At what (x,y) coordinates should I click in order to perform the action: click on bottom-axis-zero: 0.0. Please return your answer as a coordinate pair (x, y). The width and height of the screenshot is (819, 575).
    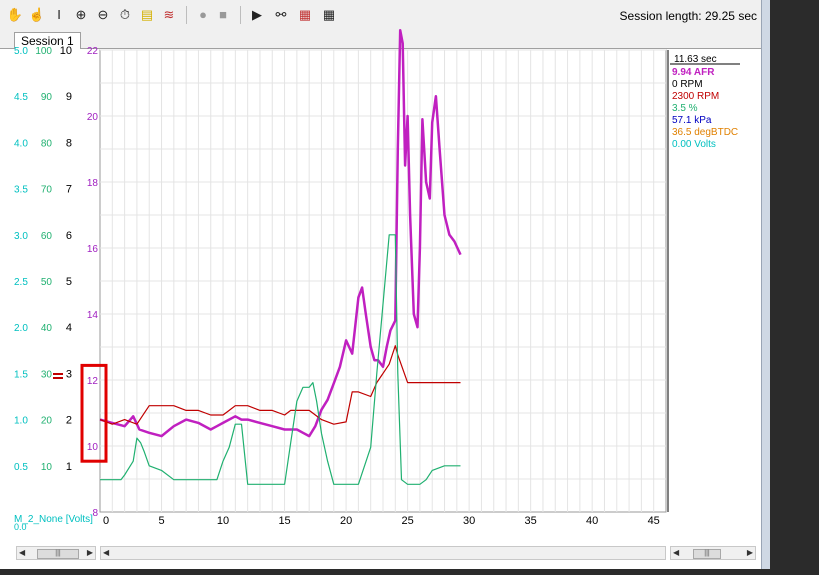
    Looking at the image, I should click on (20, 527).